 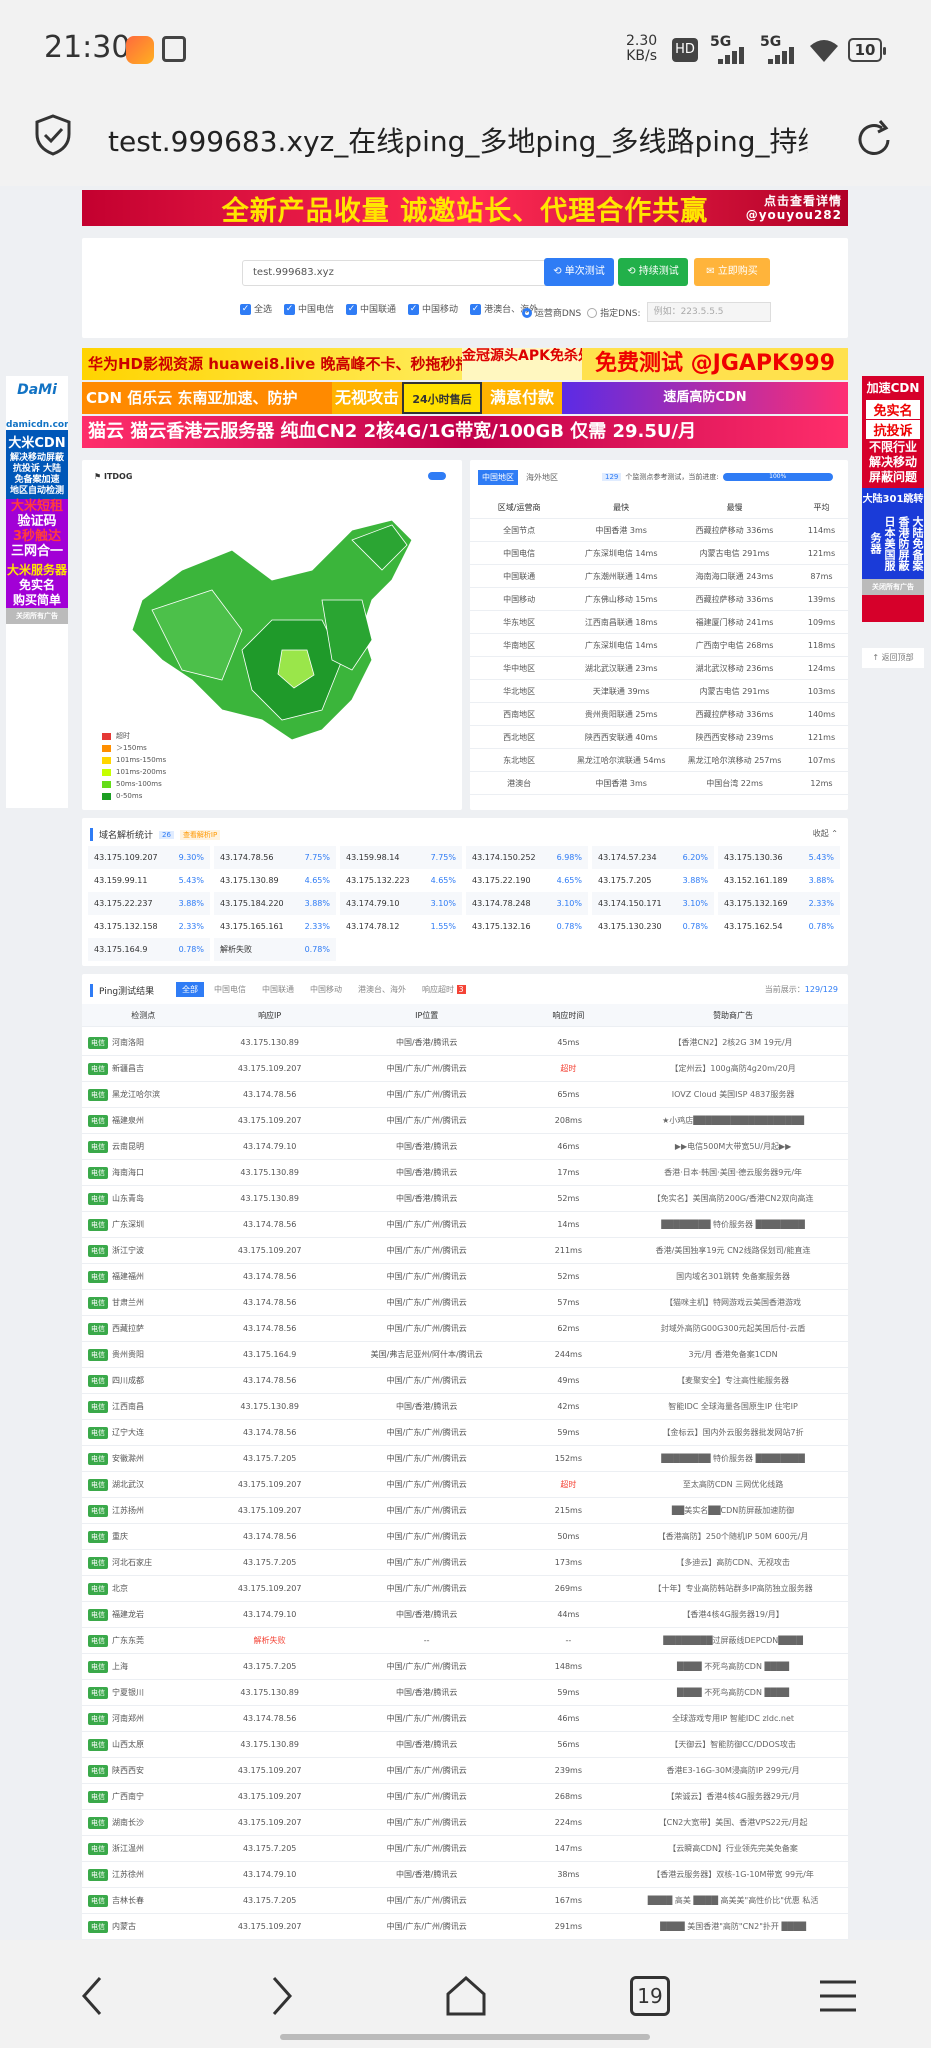 I want to click on ping-ad-cell: ████████过屏蔽线DEPCDN████, so click(x=733, y=1640).